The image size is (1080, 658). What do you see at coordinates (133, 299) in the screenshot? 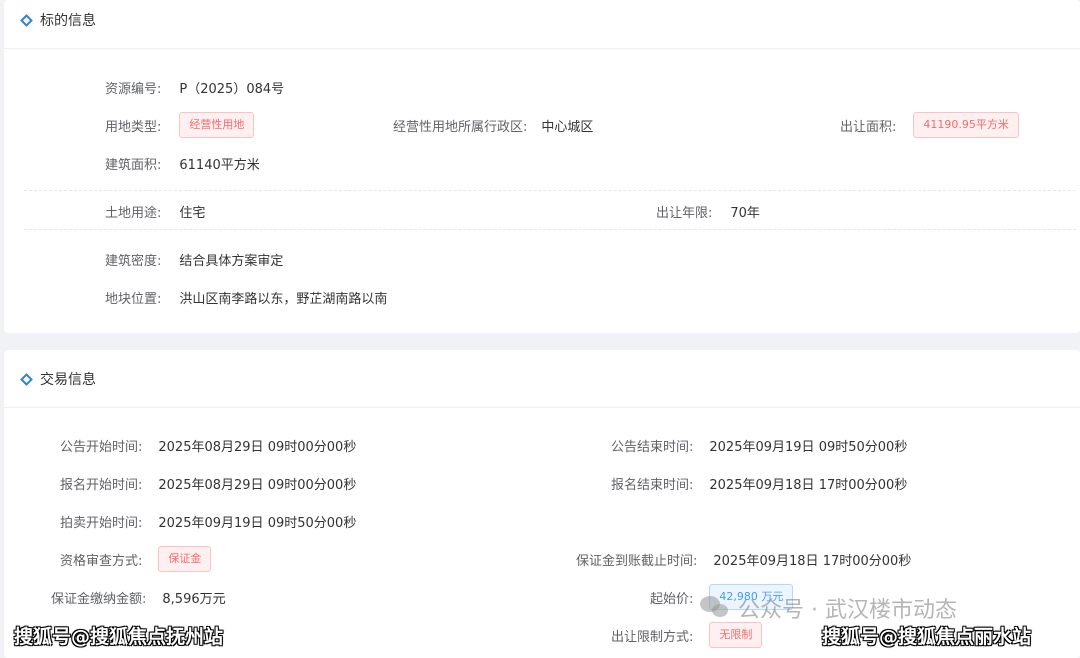
I see `location-label: 地块位置:` at bounding box center [133, 299].